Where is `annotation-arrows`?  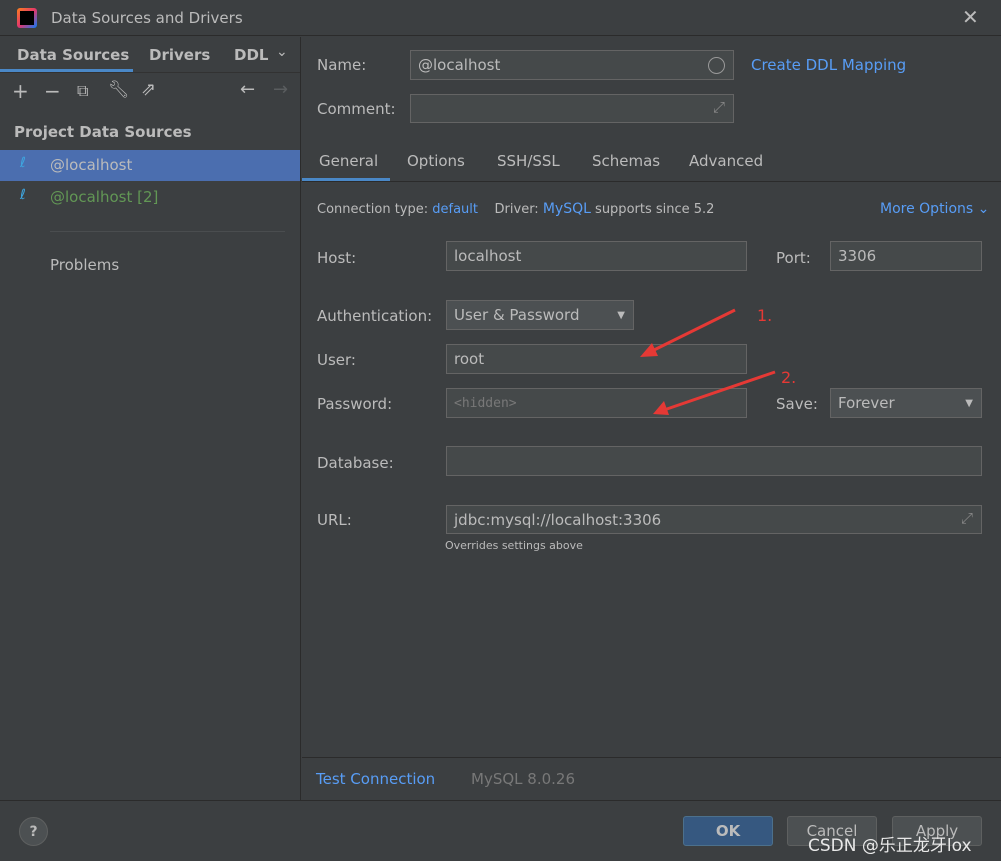 annotation-arrows is located at coordinates (708, 361).